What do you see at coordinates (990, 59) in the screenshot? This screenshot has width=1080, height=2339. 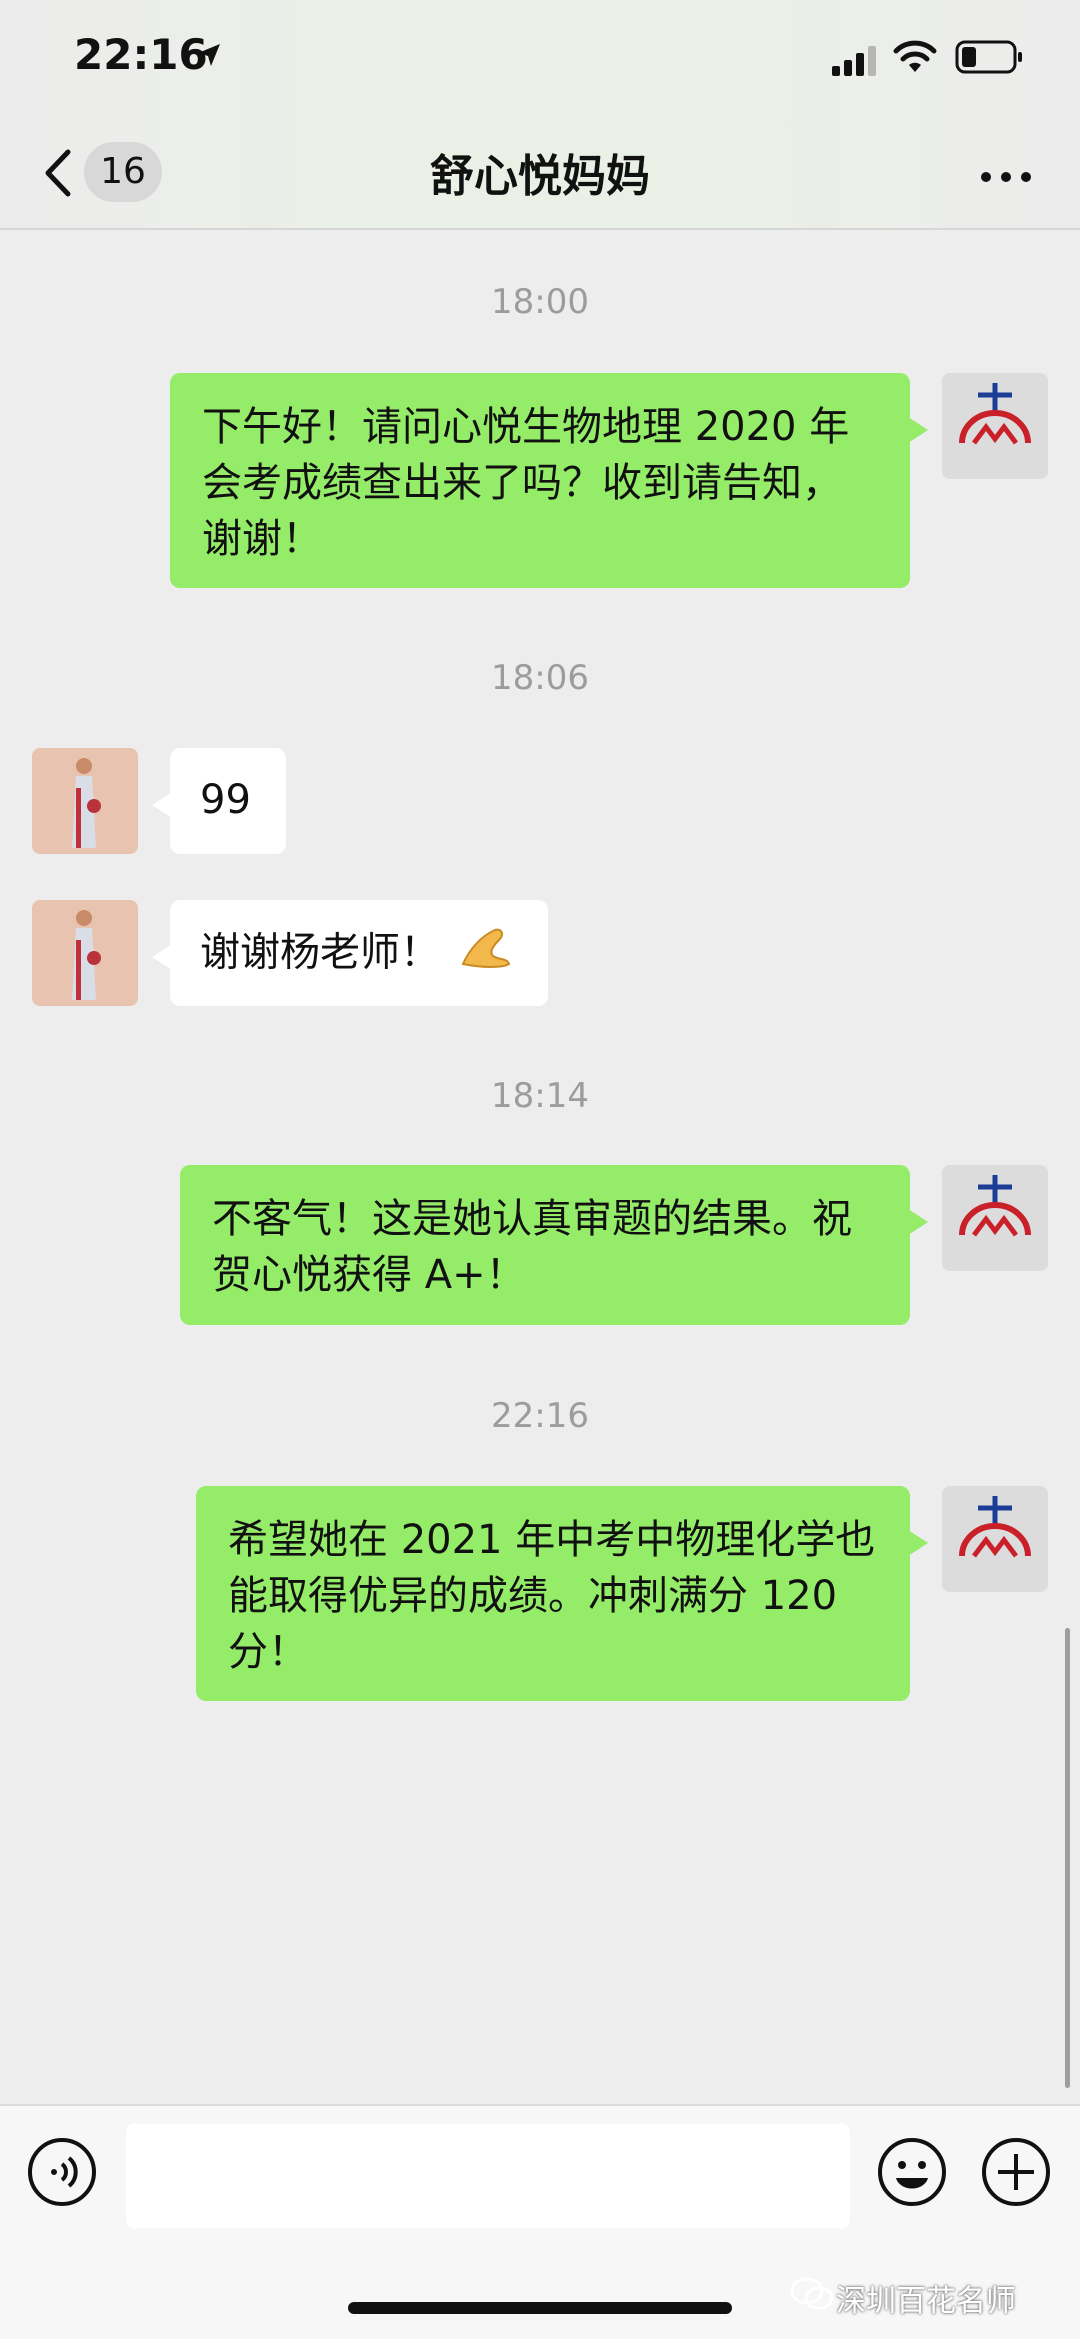 I see `battery-icon` at bounding box center [990, 59].